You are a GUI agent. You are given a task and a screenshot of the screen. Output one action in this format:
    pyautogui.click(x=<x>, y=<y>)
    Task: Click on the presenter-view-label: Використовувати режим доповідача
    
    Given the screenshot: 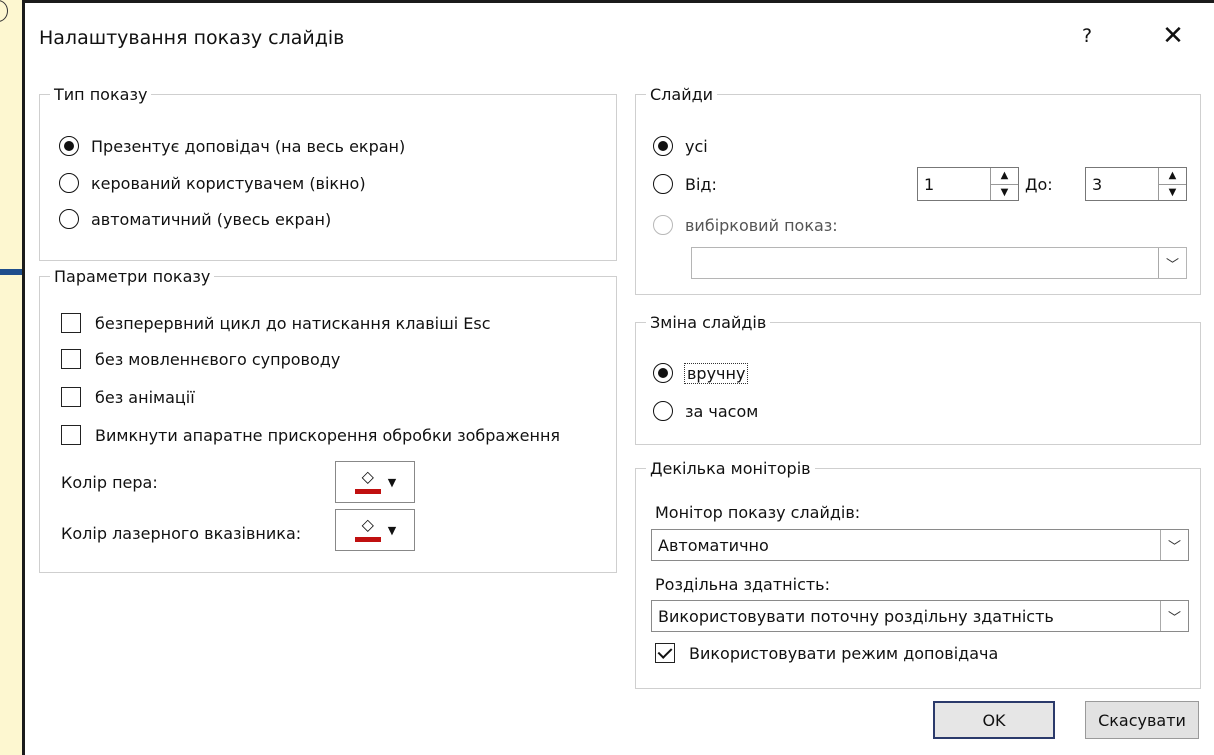 What is the action you would take?
    pyautogui.click(x=844, y=653)
    